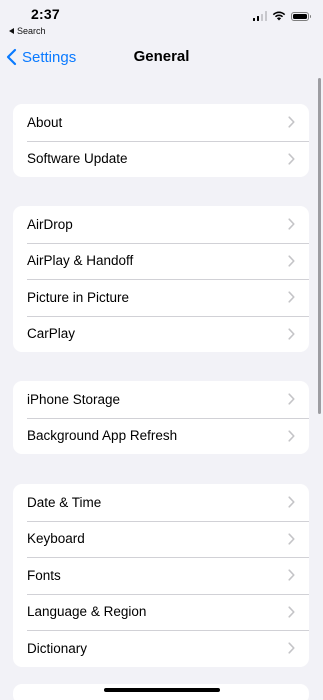  I want to click on list-item-software-update: Software Update, so click(161, 159).